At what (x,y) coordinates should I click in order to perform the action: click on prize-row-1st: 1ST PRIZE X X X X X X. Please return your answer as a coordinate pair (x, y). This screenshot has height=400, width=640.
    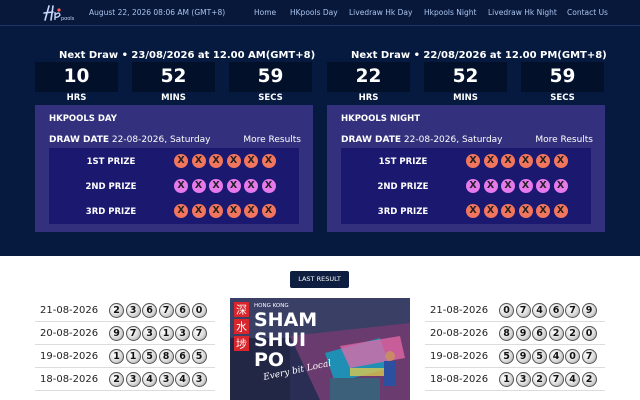
    Looking at the image, I should click on (174, 162).